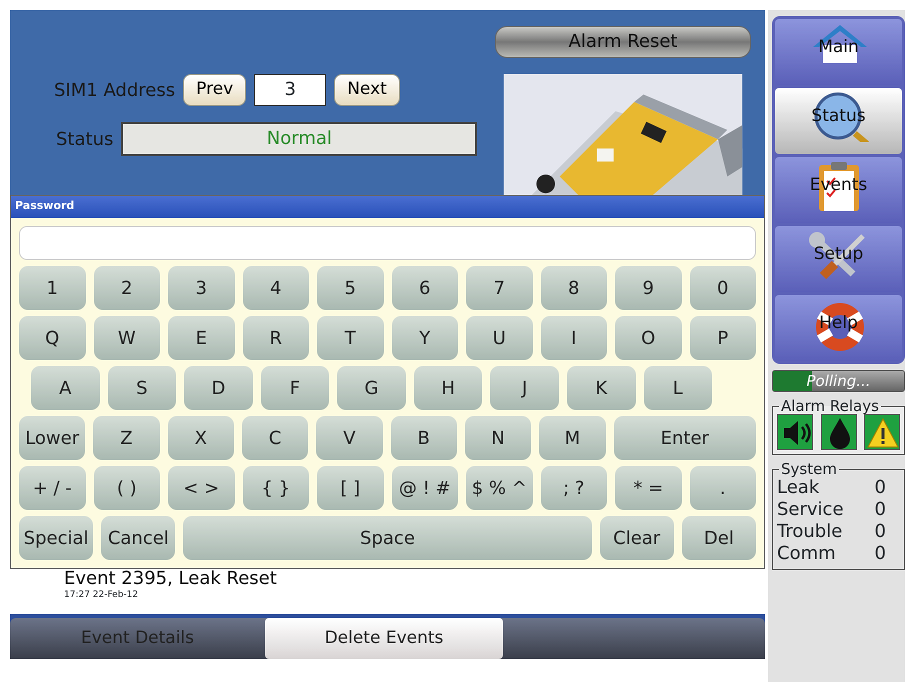  What do you see at coordinates (275, 488) in the screenshot?
I see `key: { }` at bounding box center [275, 488].